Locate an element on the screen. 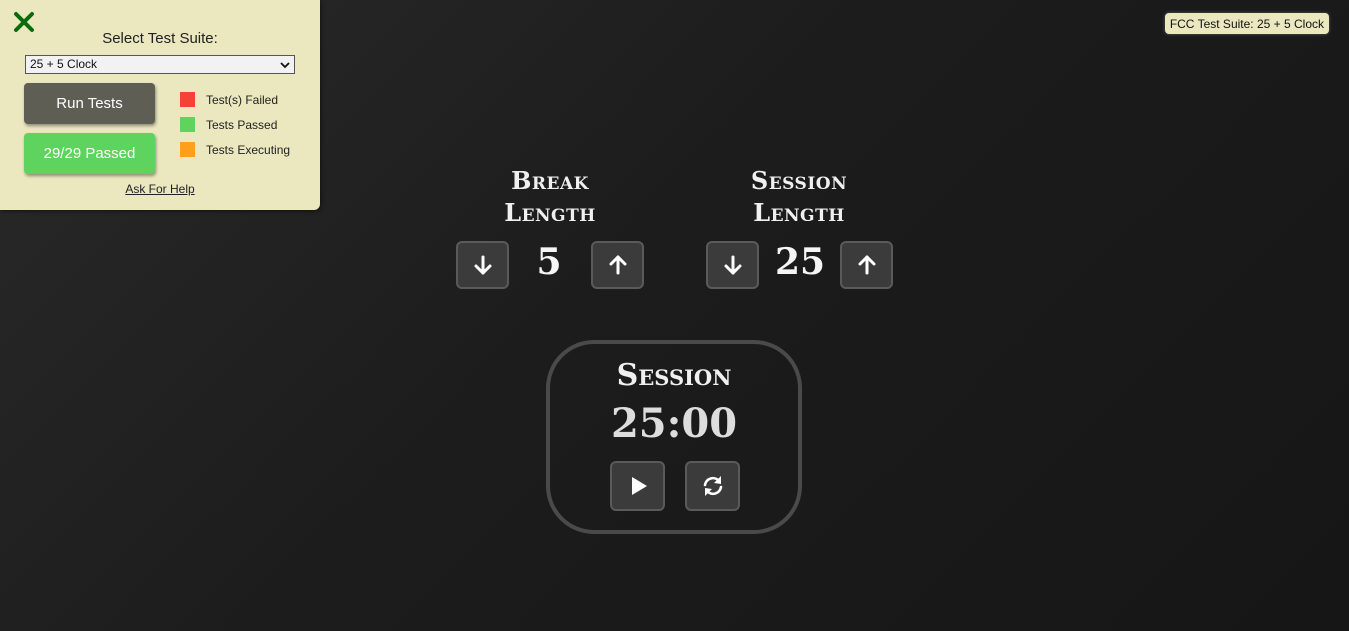 The width and height of the screenshot is (1349, 631). break-label: Break Length is located at coordinates (550, 197).